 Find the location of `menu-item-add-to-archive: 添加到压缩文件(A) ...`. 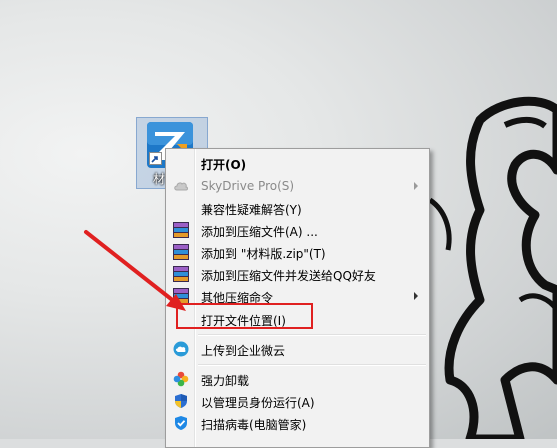

menu-item-add-to-archive: 添加到压缩文件(A) ... is located at coordinates (297, 230).